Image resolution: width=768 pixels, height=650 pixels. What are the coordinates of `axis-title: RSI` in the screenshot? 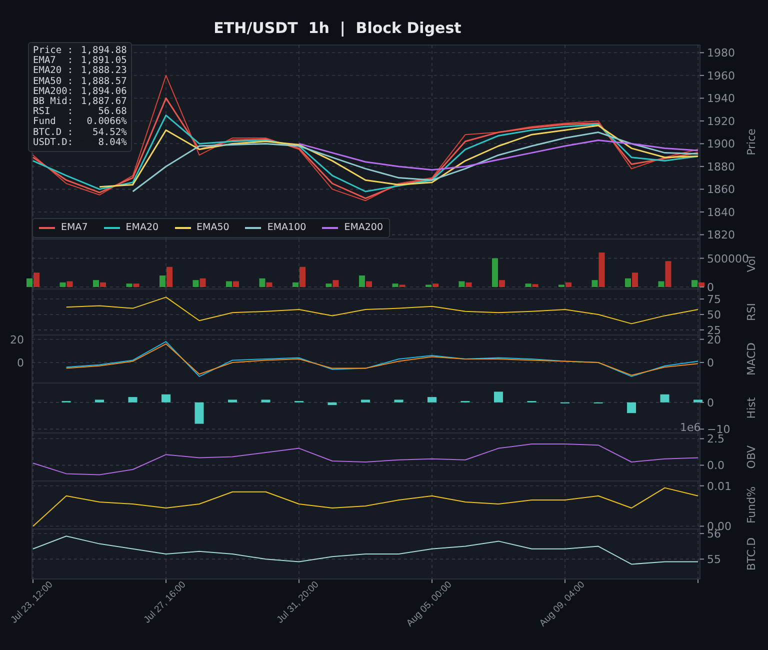 It's located at (751, 312).